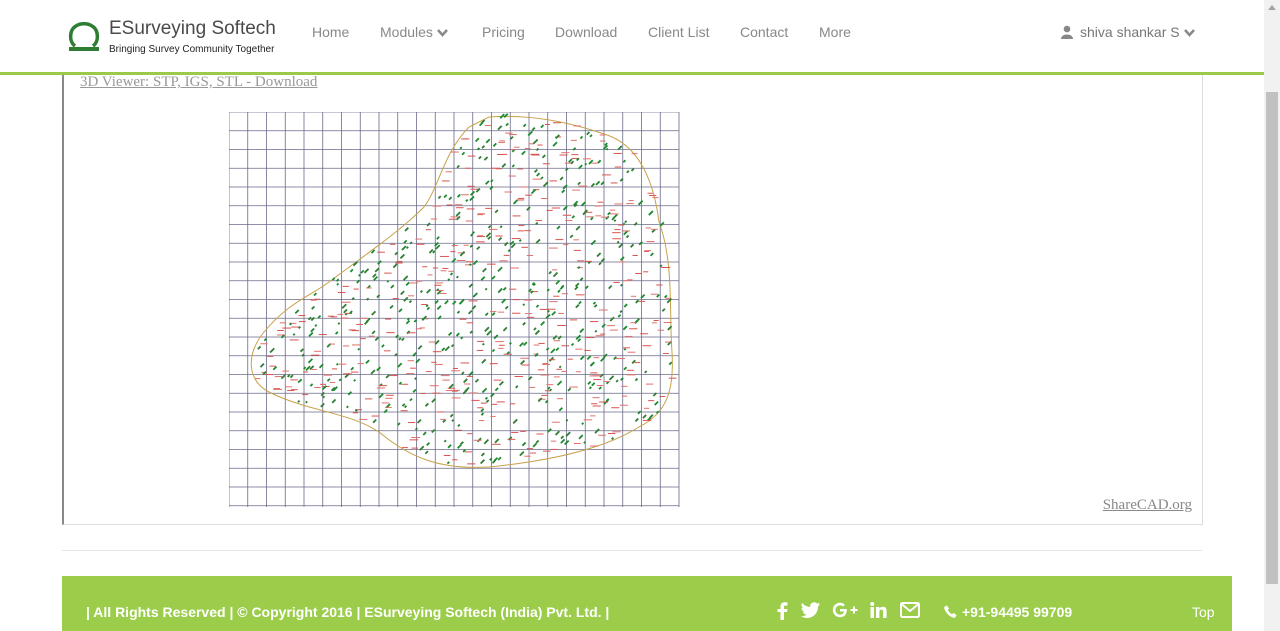 This screenshot has height=631, width=1280. Describe the element at coordinates (1203, 612) in the screenshot. I see `back-to-top-link: Top` at that location.